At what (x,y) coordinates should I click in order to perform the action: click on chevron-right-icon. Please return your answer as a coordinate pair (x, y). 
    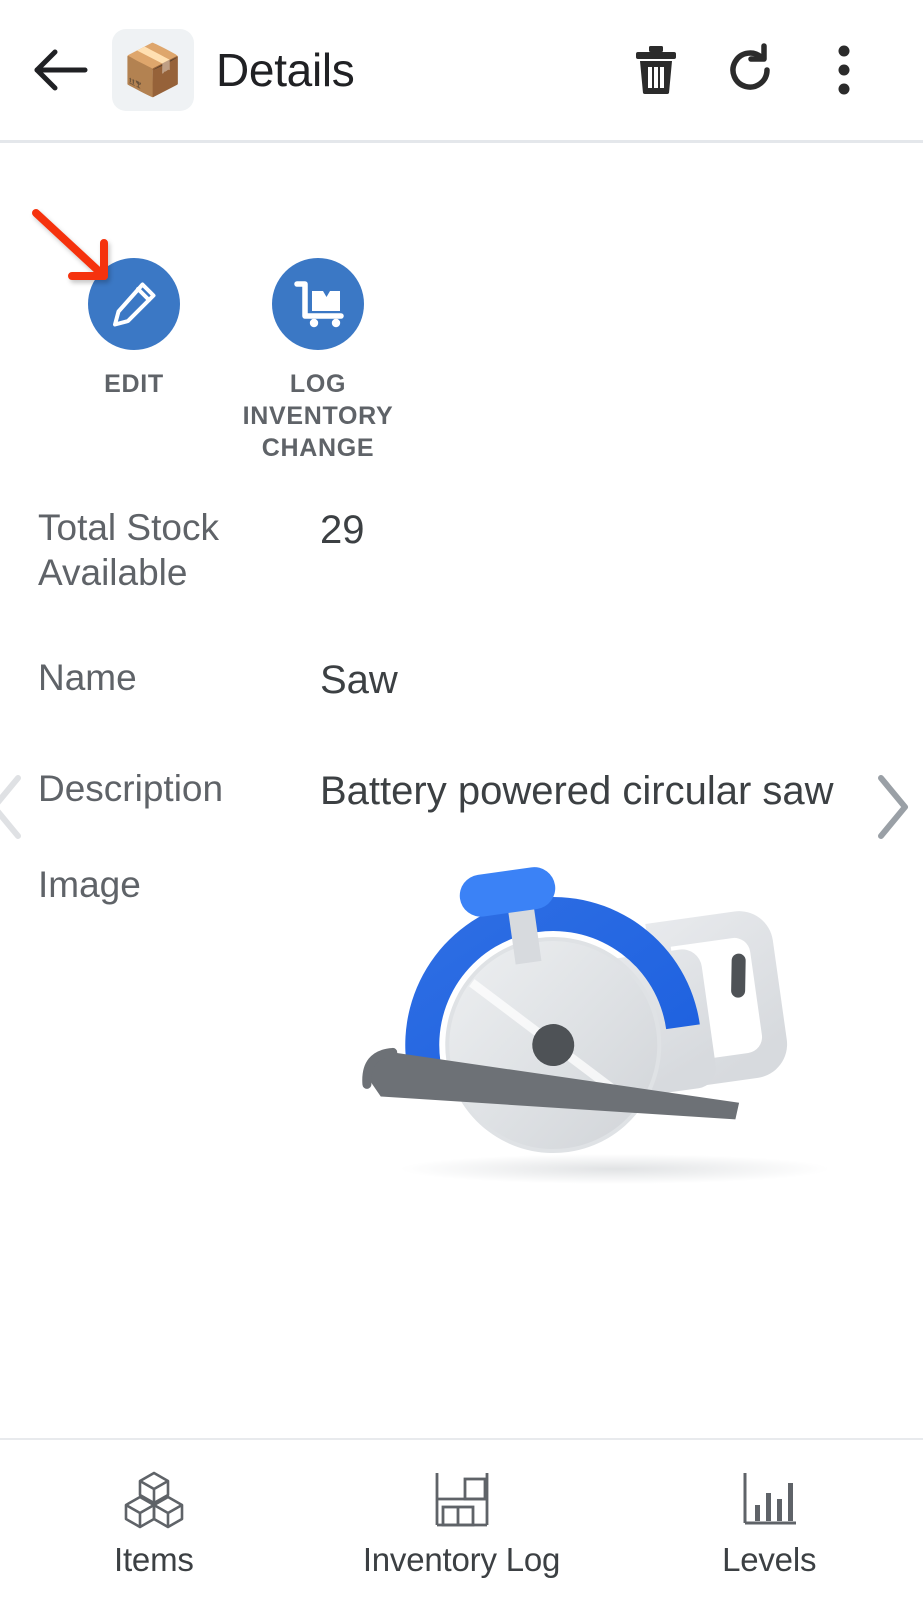
    Looking at the image, I should click on (893, 807).